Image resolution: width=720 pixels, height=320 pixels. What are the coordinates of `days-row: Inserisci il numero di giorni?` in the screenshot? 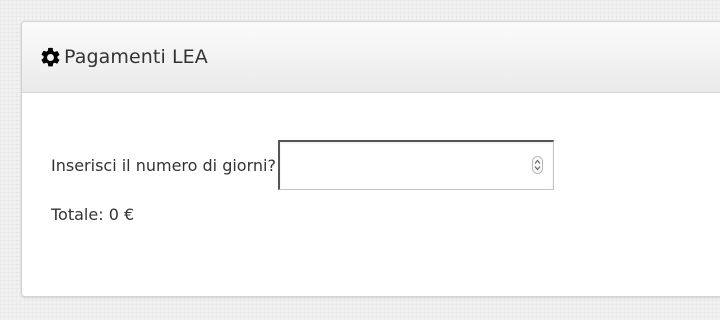 It's located at (302, 165).